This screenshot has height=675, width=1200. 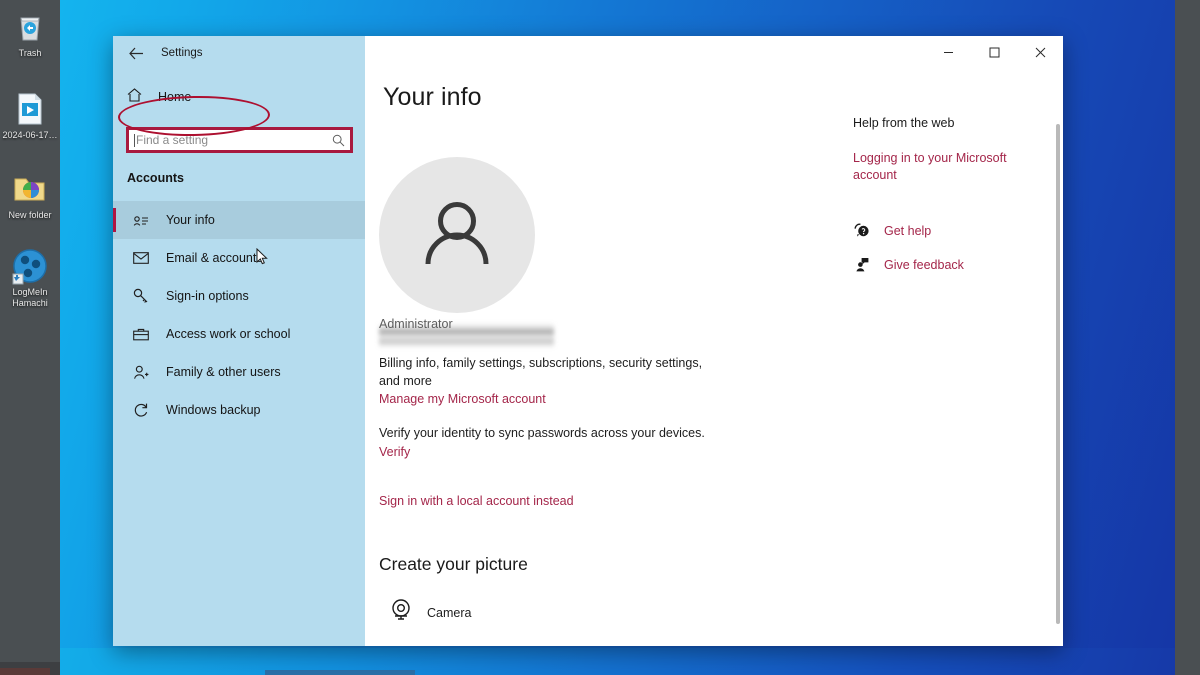 What do you see at coordinates (1058, 374) in the screenshot?
I see `content-scrollbar` at bounding box center [1058, 374].